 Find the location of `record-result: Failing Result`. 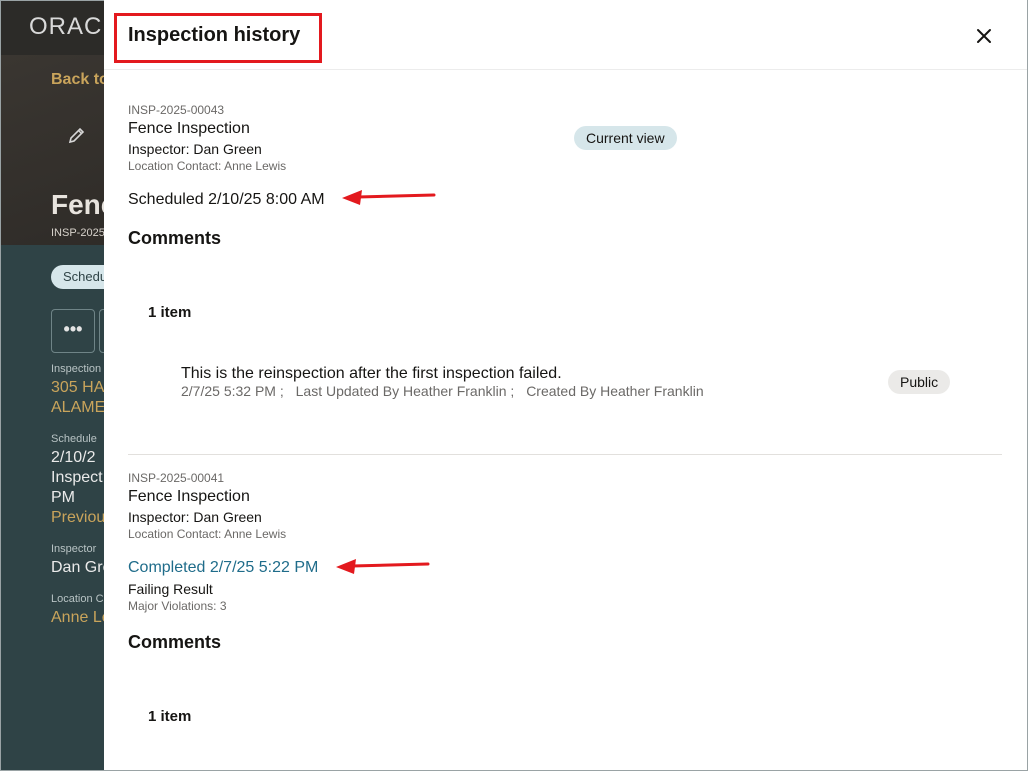

record-result: Failing Result is located at coordinates (170, 589).